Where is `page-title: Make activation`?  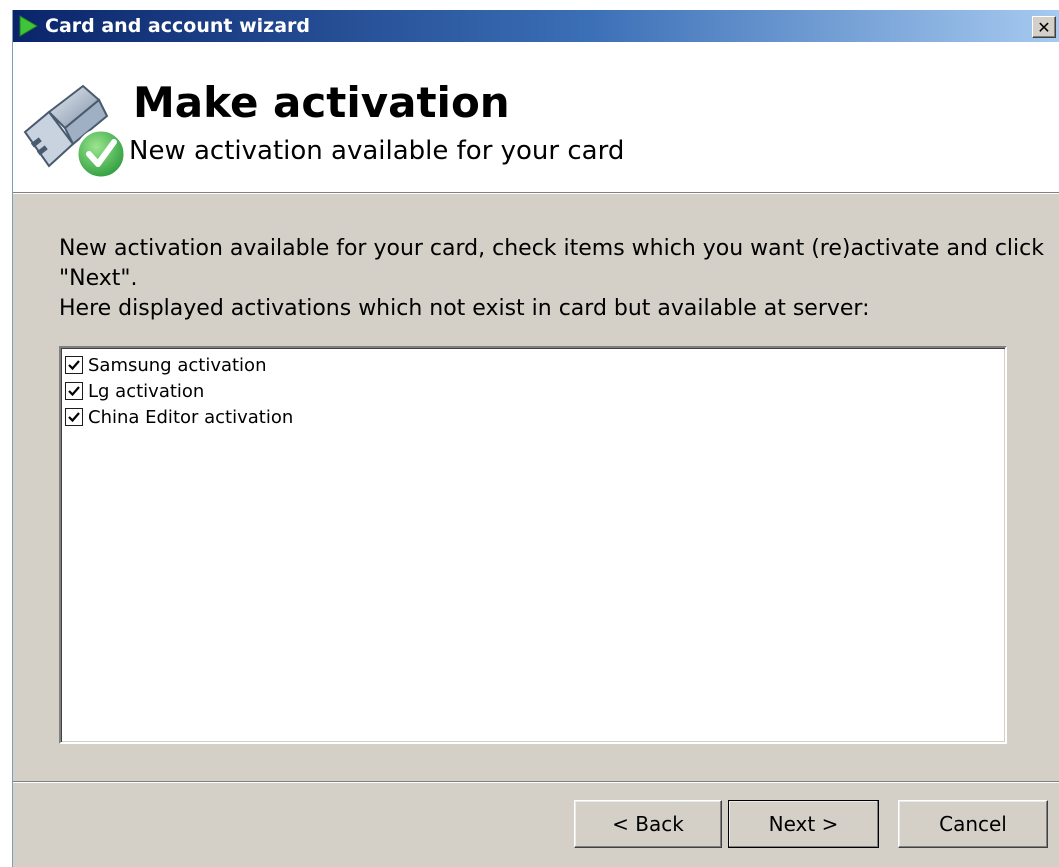 page-title: Make activation is located at coordinates (321, 102).